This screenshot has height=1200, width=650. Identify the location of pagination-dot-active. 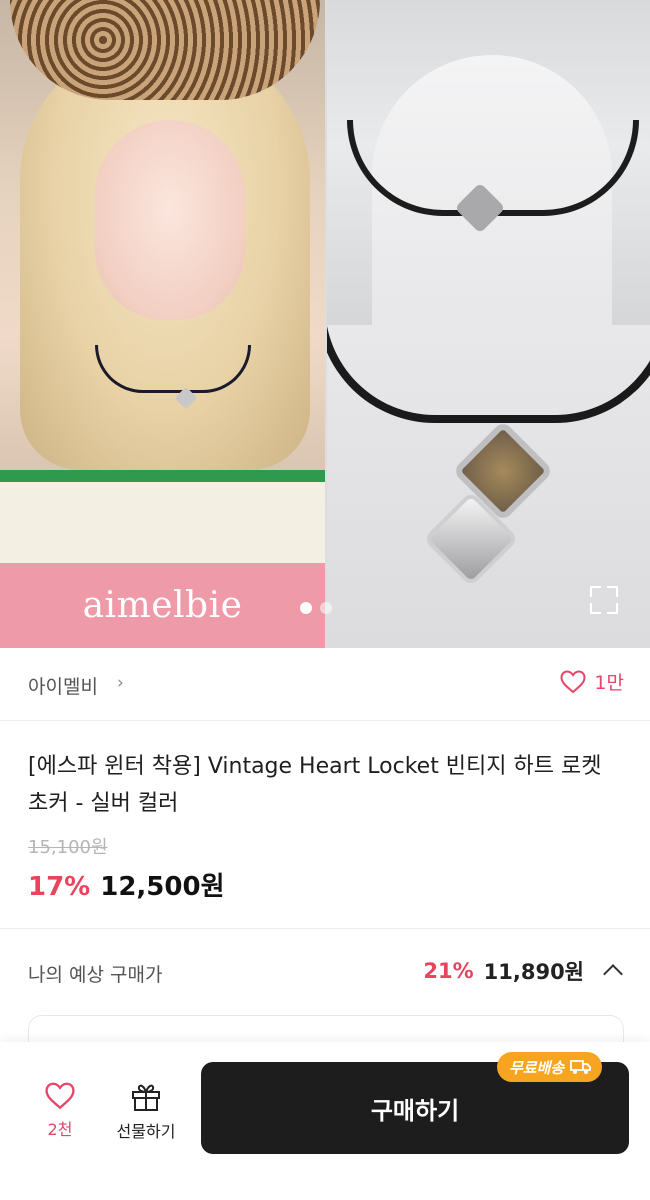
(306, 608).